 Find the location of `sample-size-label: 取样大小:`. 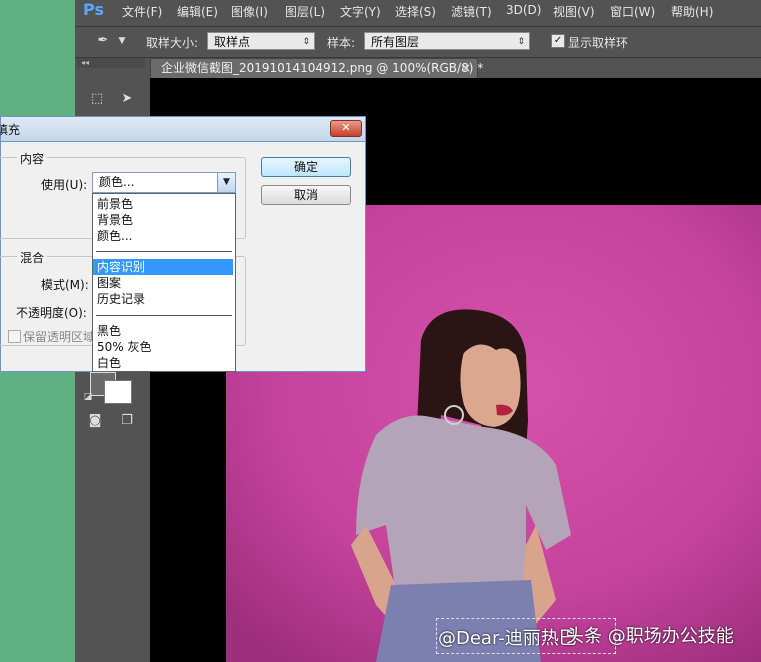

sample-size-label: 取样大小: is located at coordinates (172, 43).